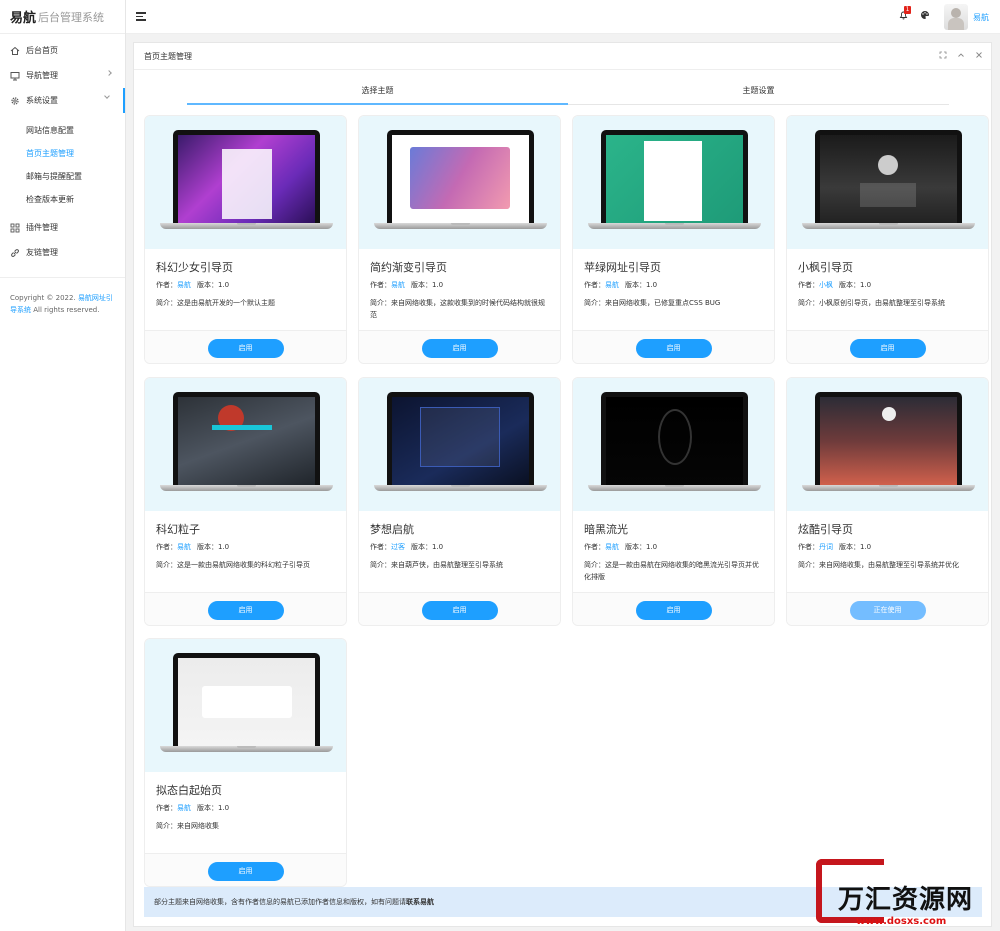  Describe the element at coordinates (141, 16) in the screenshot. I see `menu-toggle-icon` at that location.